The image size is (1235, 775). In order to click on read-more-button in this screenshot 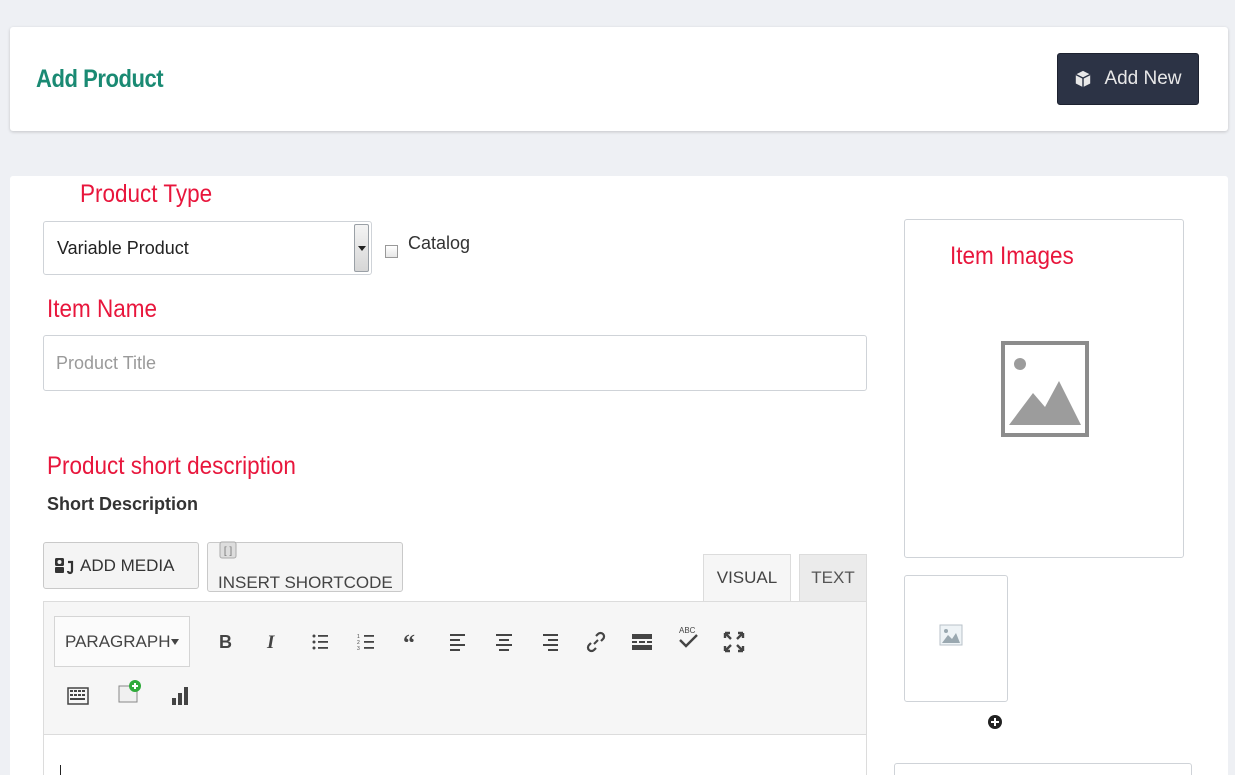, I will do `click(642, 642)`.